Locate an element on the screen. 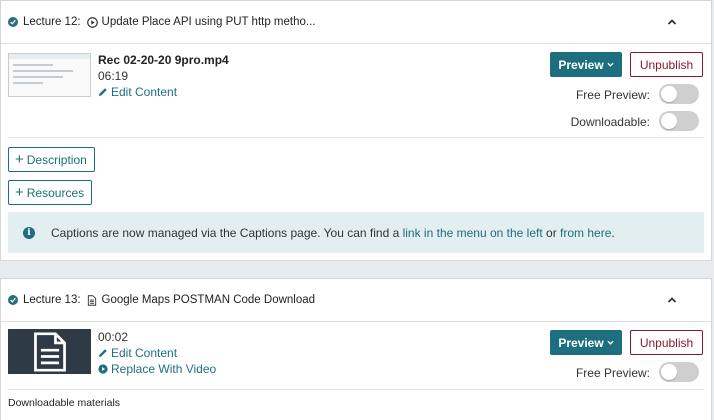 This screenshot has height=420, width=714. description-label: Description is located at coordinates (56, 159).